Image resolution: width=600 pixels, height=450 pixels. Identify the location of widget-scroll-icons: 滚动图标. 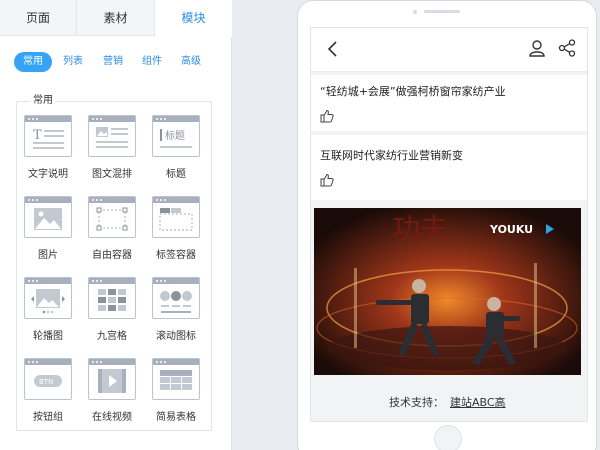
(175, 309).